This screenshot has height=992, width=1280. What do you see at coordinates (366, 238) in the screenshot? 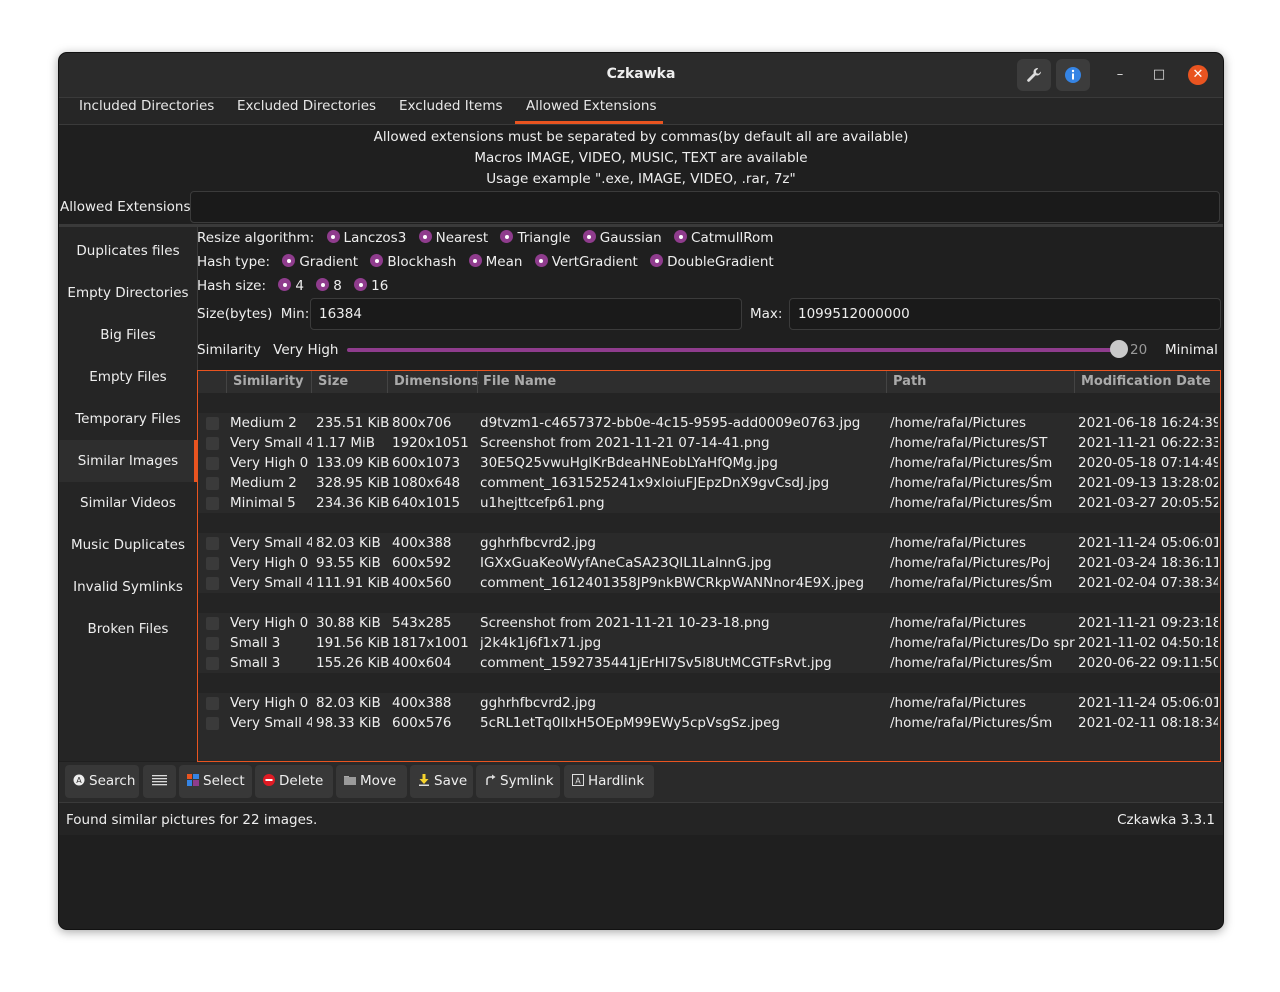
I see `radio-lanczos3: Lanczos3` at bounding box center [366, 238].